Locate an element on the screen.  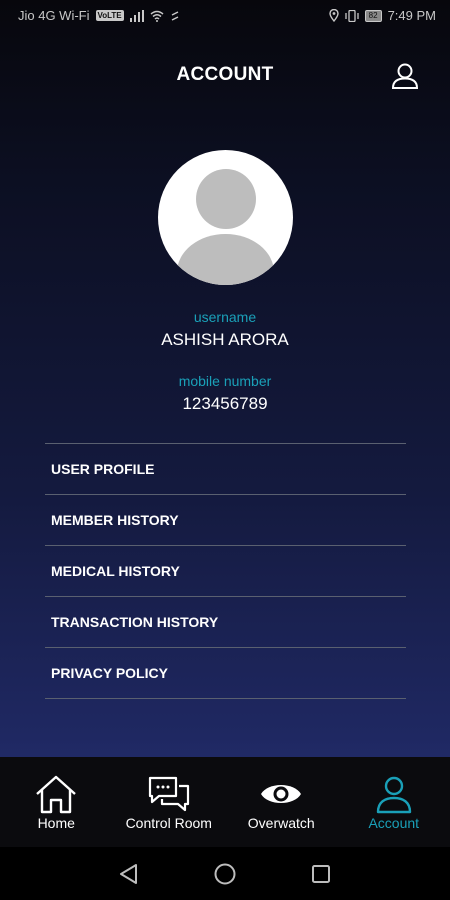
tab-label: Overwatch is located at coordinates (281, 823).